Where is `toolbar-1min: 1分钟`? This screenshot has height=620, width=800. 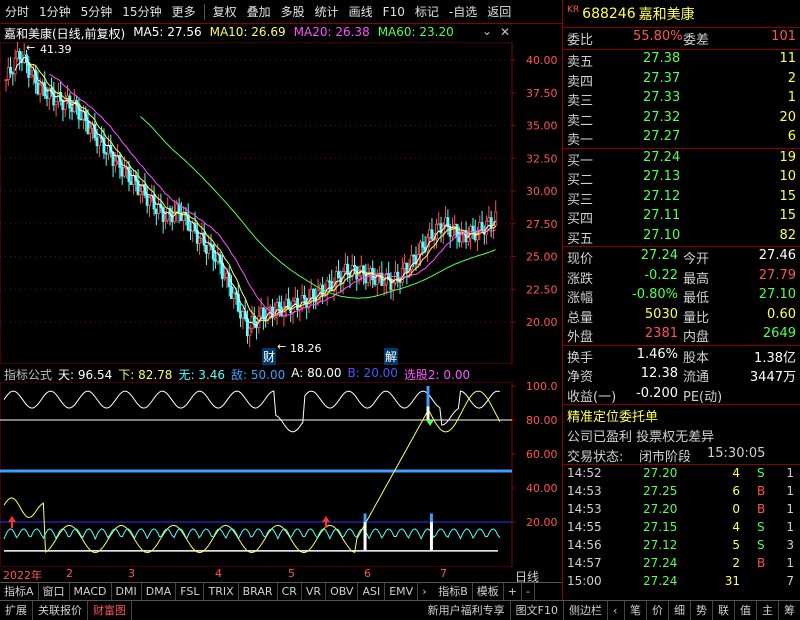
toolbar-1min: 1分钟 is located at coordinates (55, 12).